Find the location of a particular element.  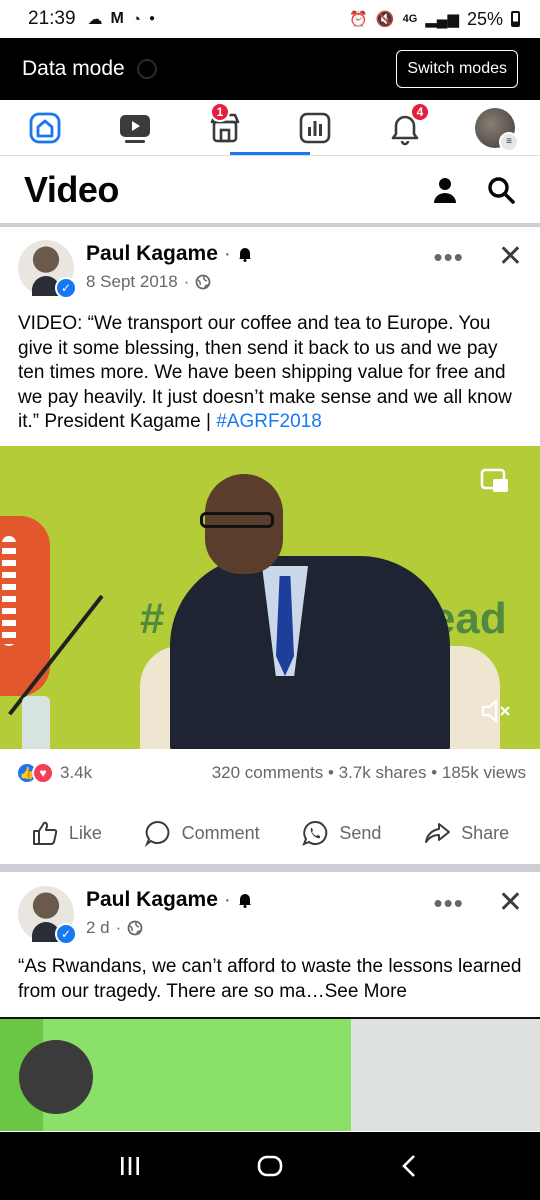

nav-home is located at coordinates (45, 128).